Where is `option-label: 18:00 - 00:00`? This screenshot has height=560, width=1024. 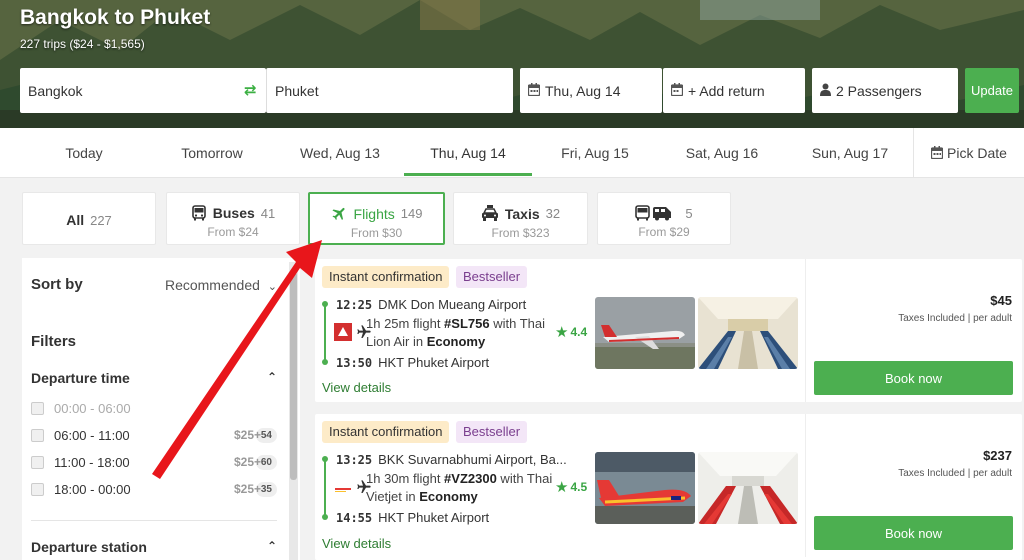 option-label: 18:00 - 00:00 is located at coordinates (92, 489).